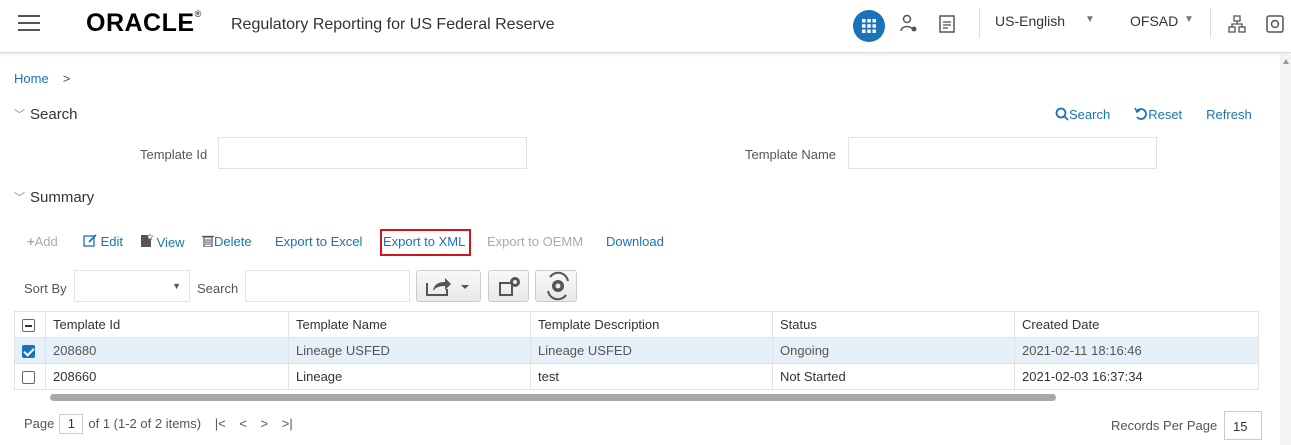  I want to click on grid-search-label: Search, so click(218, 288).